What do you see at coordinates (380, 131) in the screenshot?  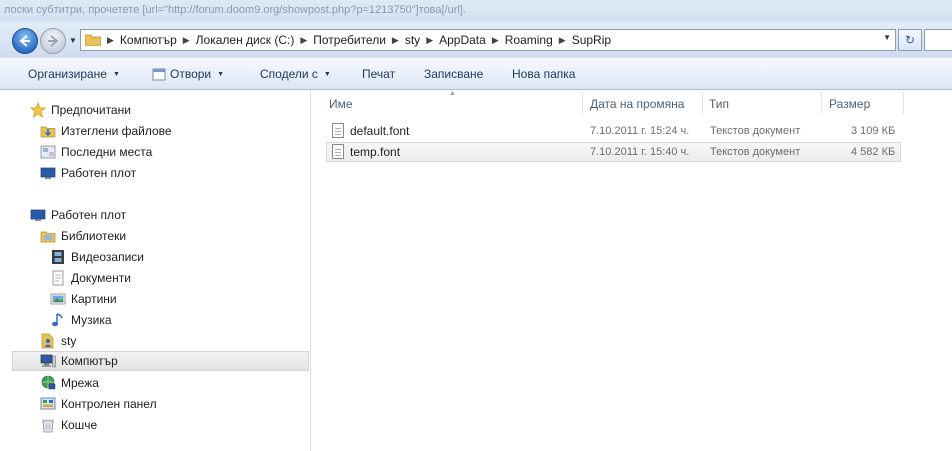 I see `file-name: default.font` at bounding box center [380, 131].